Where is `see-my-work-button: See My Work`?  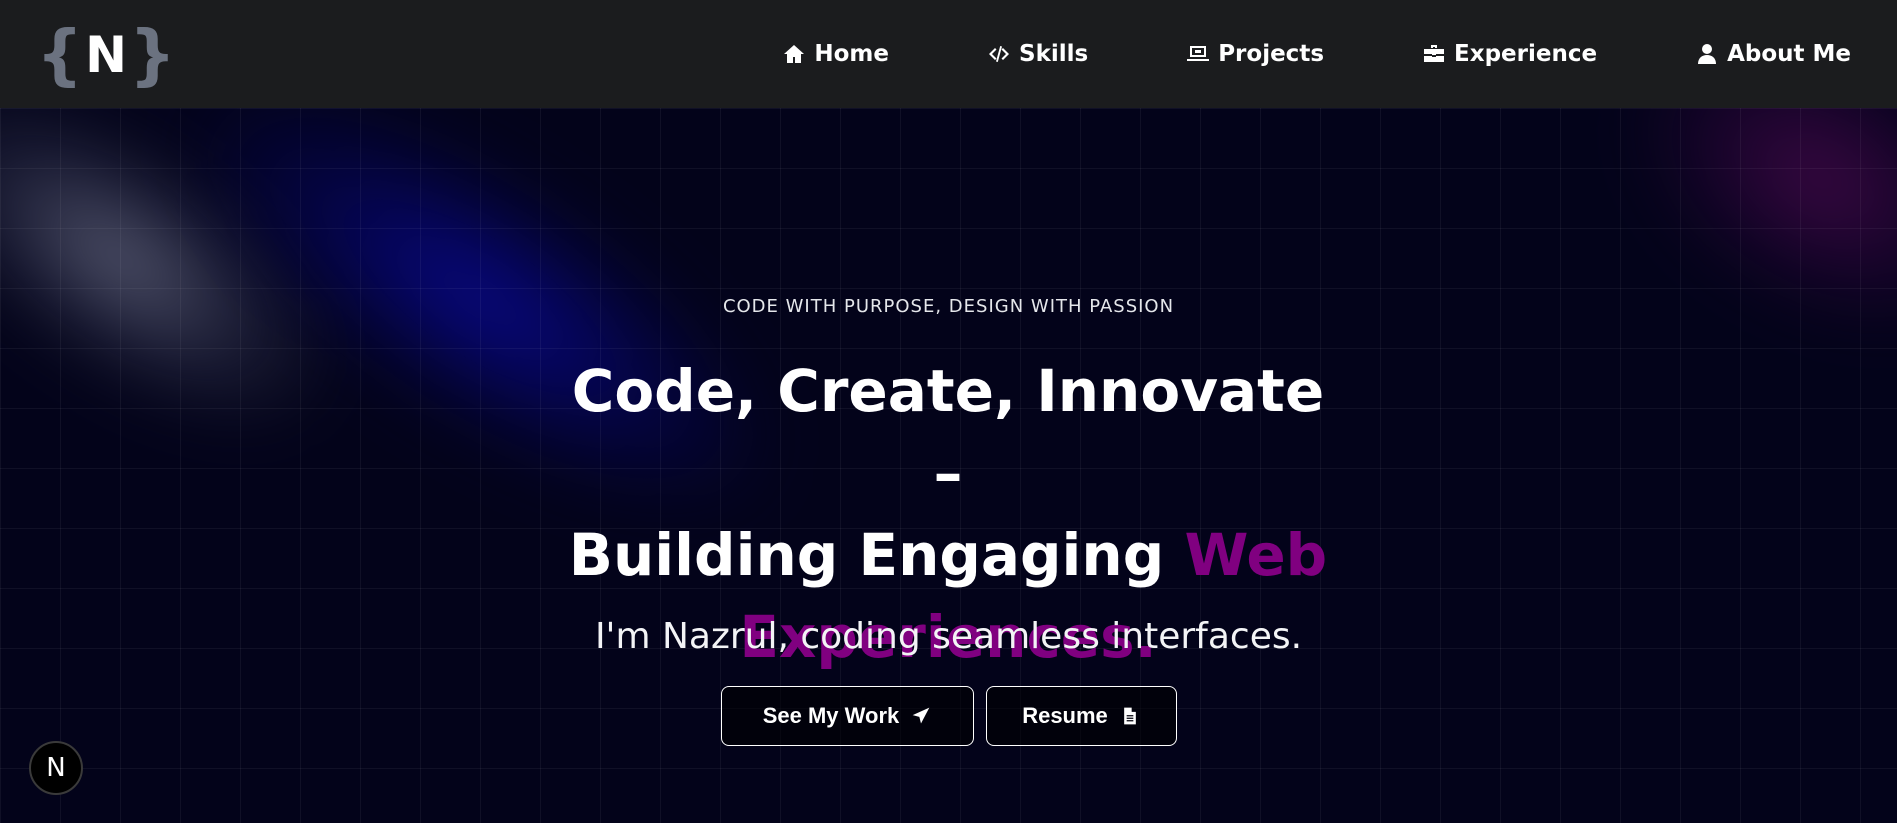 see-my-work-button: See My Work is located at coordinates (847, 716).